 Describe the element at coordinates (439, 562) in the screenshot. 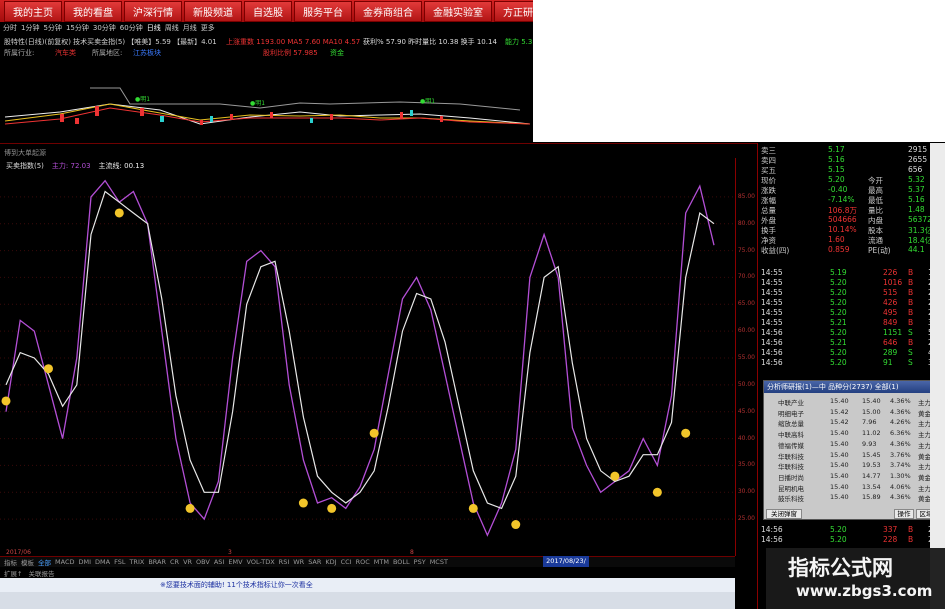

I see `indicator-tab: MCST` at that location.